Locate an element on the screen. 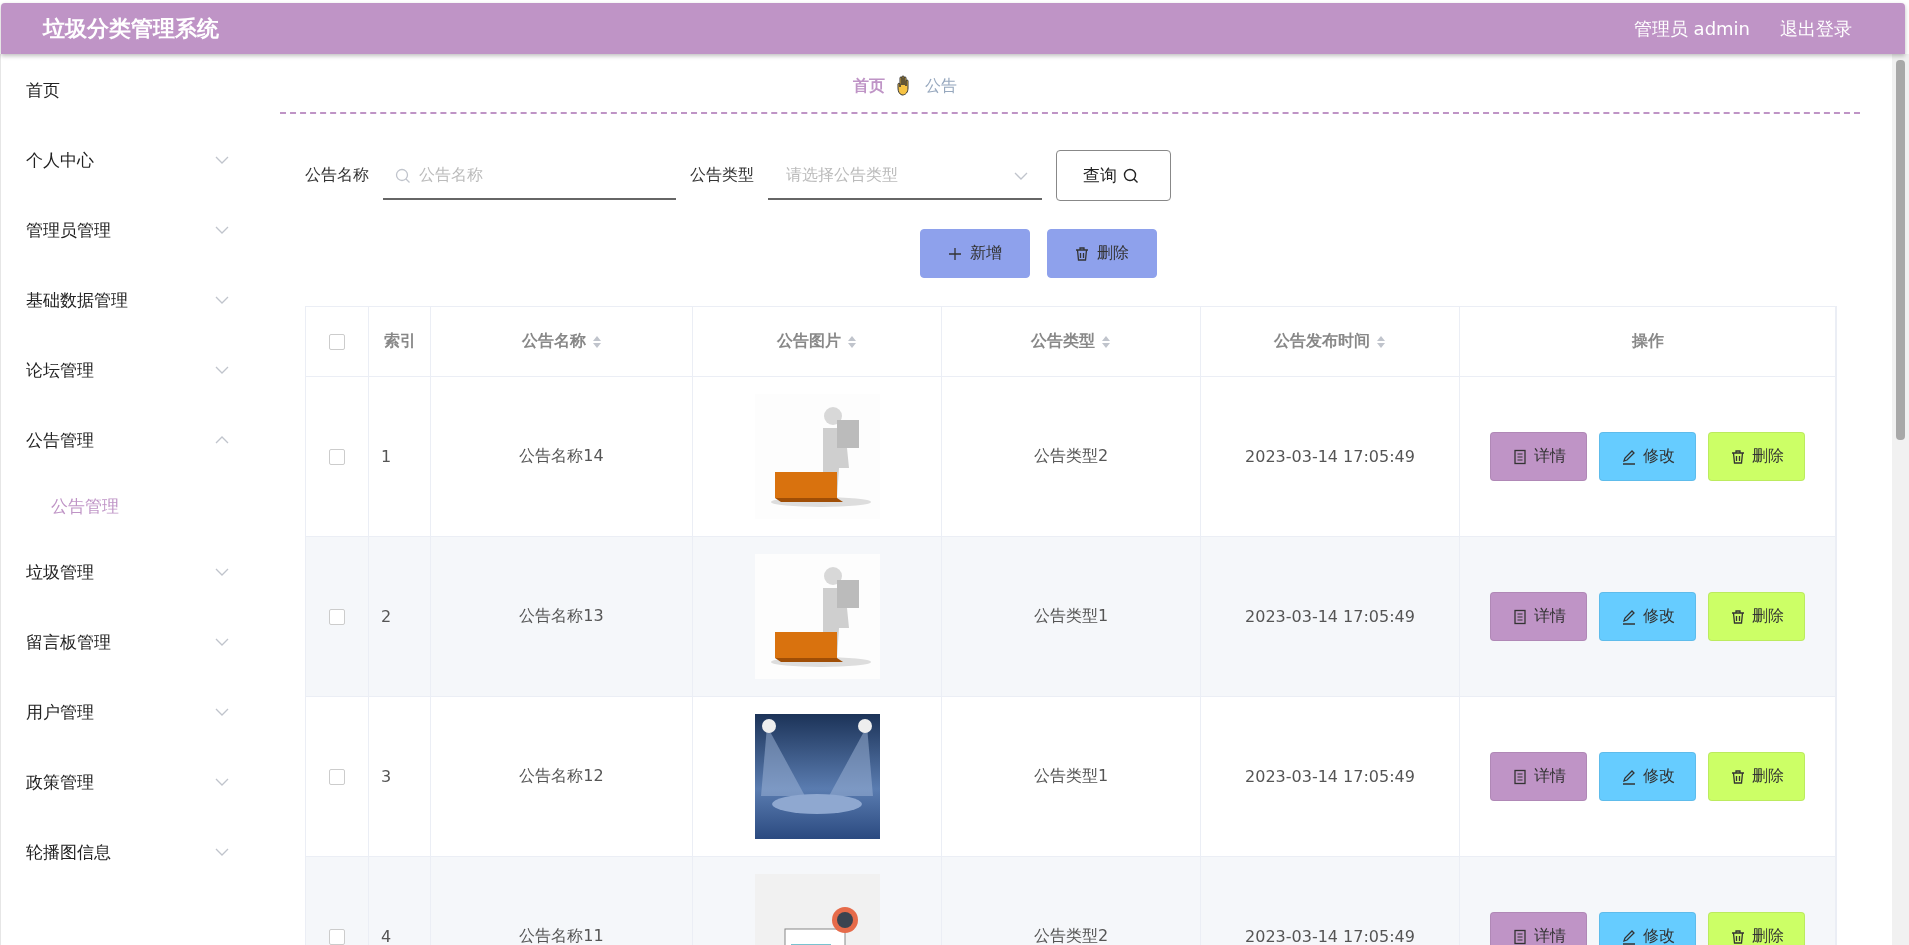  field-label: 公告类型 is located at coordinates (722, 175).